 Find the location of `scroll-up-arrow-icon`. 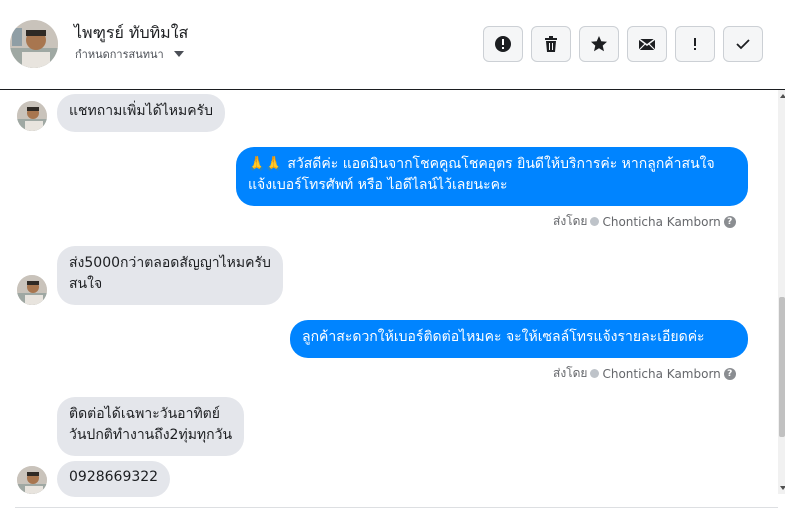

scroll-up-arrow-icon is located at coordinates (782, 96).